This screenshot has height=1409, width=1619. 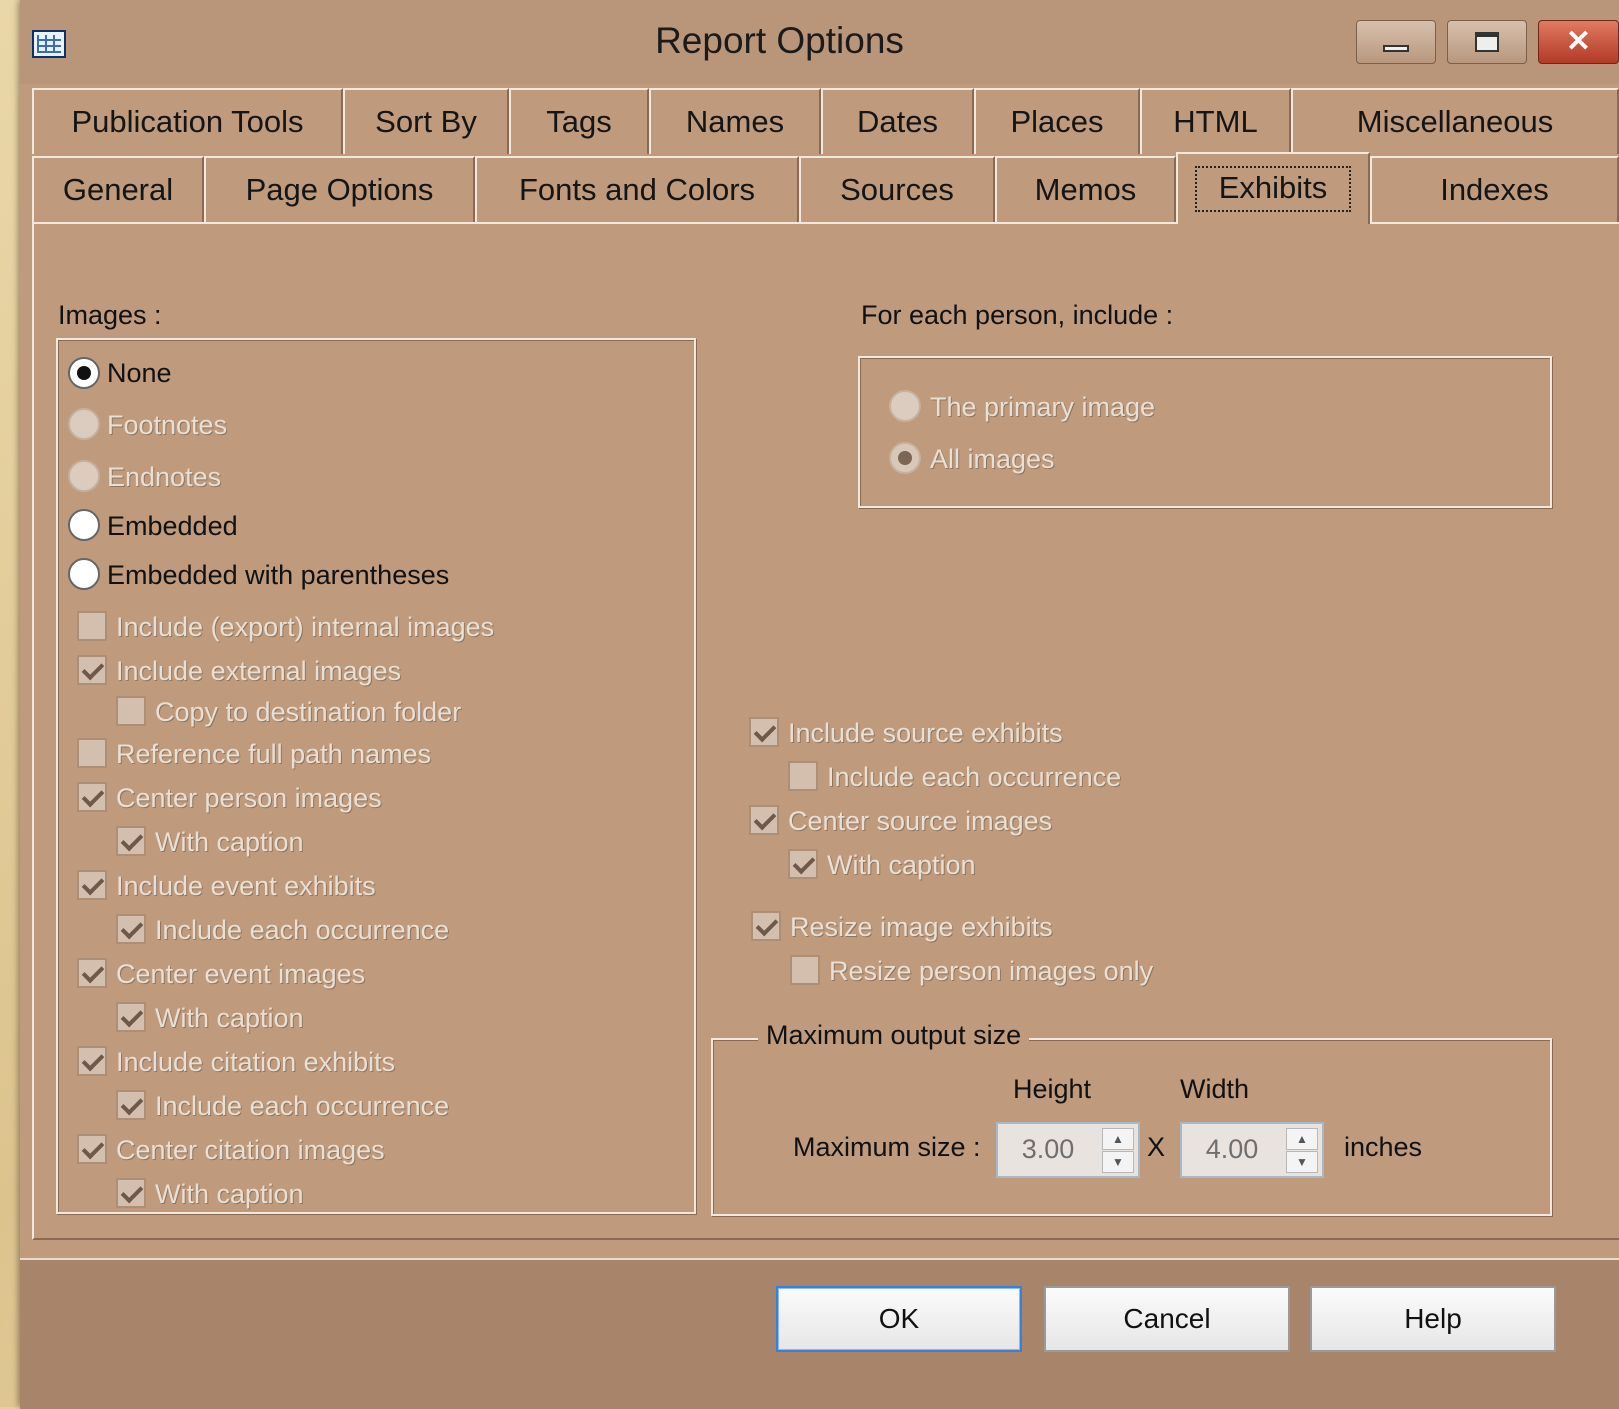 What do you see at coordinates (803, 776) in the screenshot?
I see `checkbox-source-include-each-occurrence` at bounding box center [803, 776].